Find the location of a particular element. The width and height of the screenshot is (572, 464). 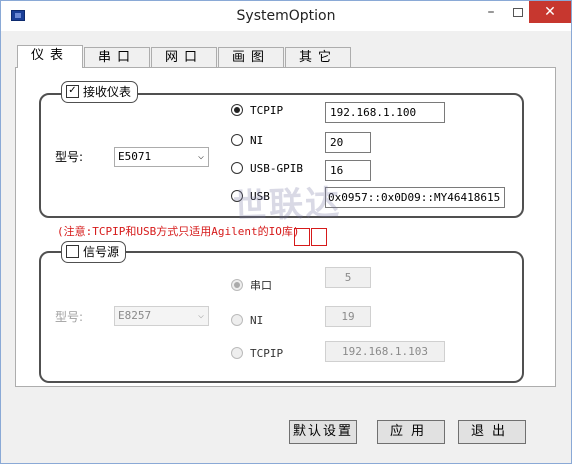

source-legend: 信号源 is located at coordinates (101, 252).